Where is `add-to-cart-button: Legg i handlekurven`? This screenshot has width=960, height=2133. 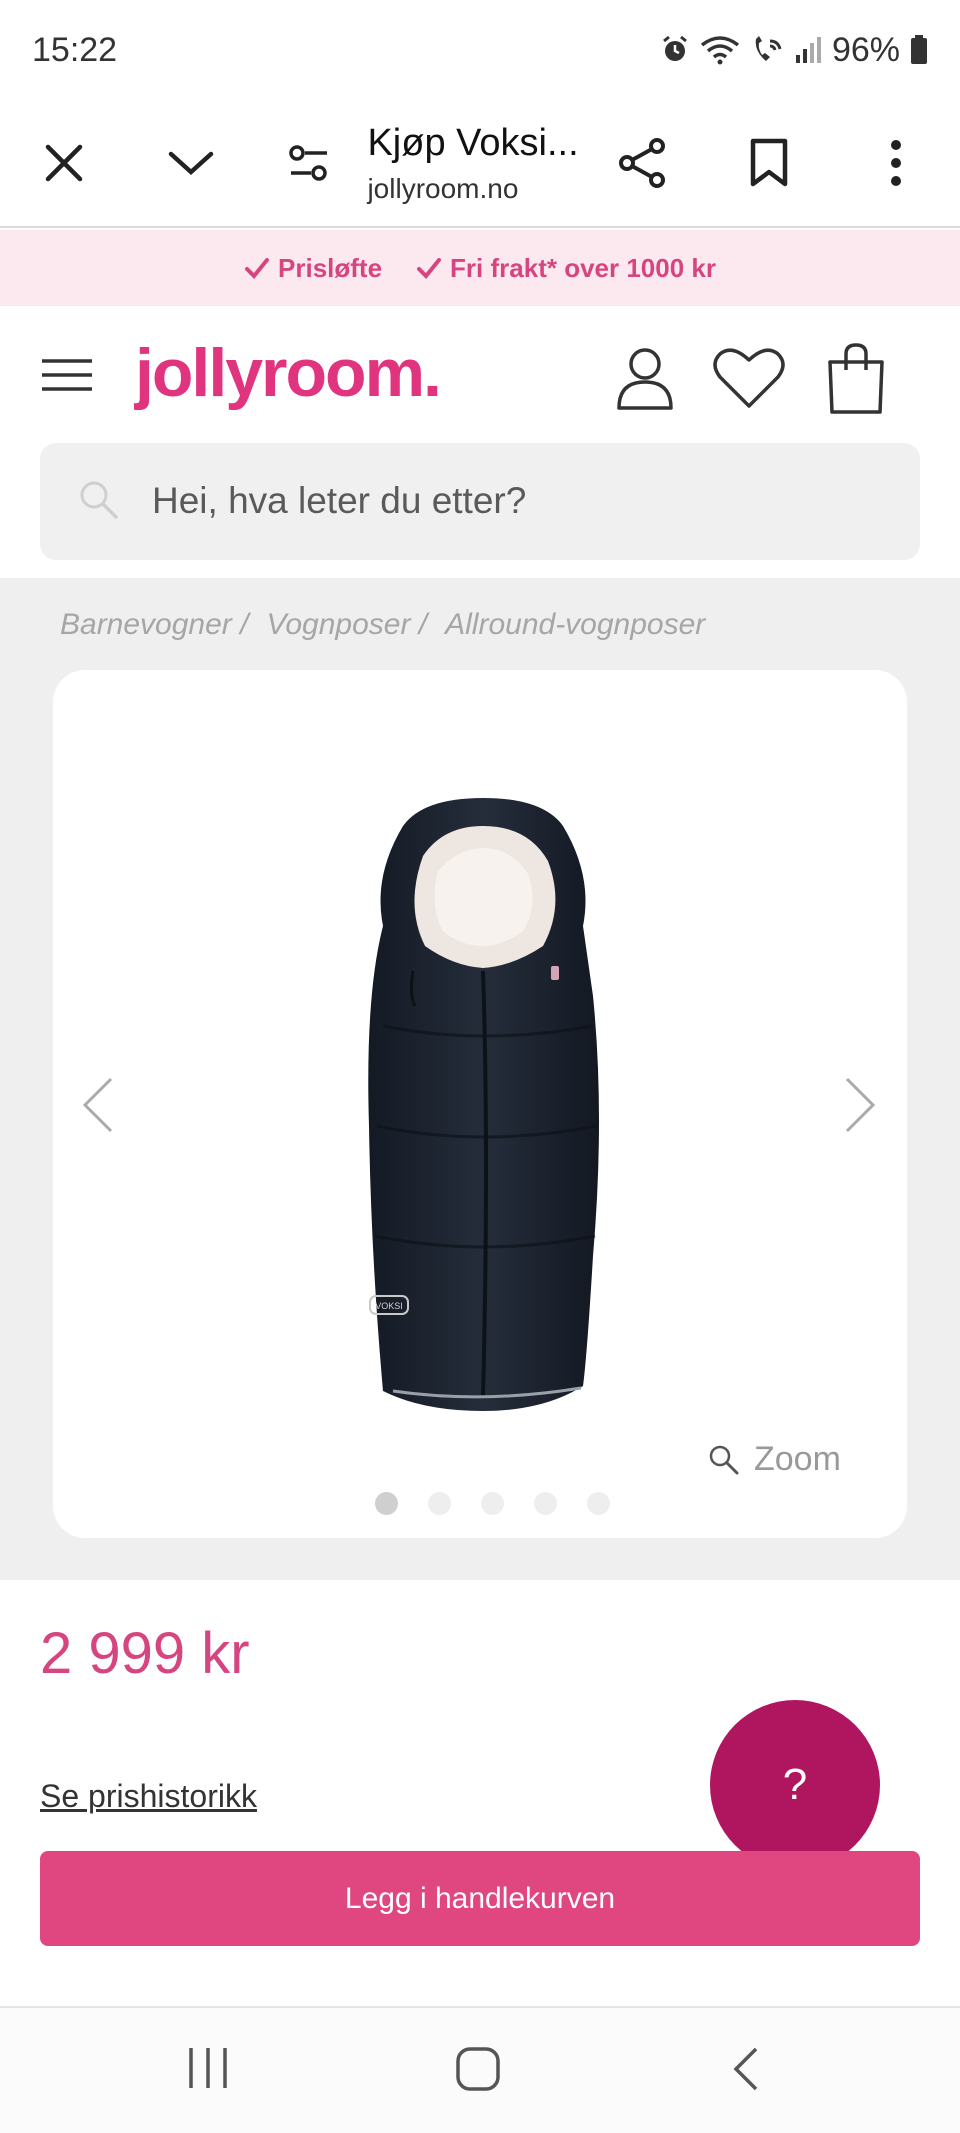 add-to-cart-button: Legg i handlekurven is located at coordinates (480, 1898).